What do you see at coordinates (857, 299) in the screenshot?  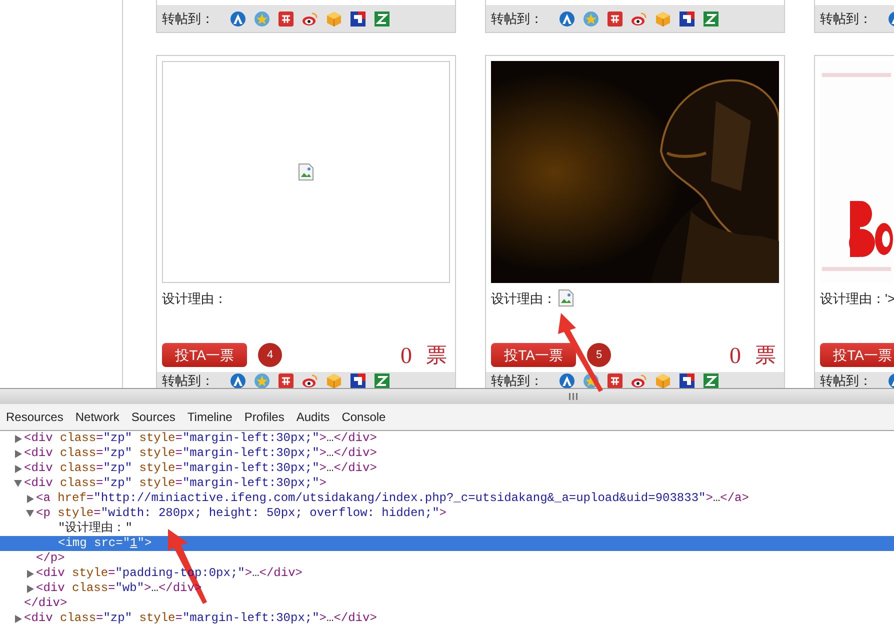 I see `reason-label: 设计理由：'>` at bounding box center [857, 299].